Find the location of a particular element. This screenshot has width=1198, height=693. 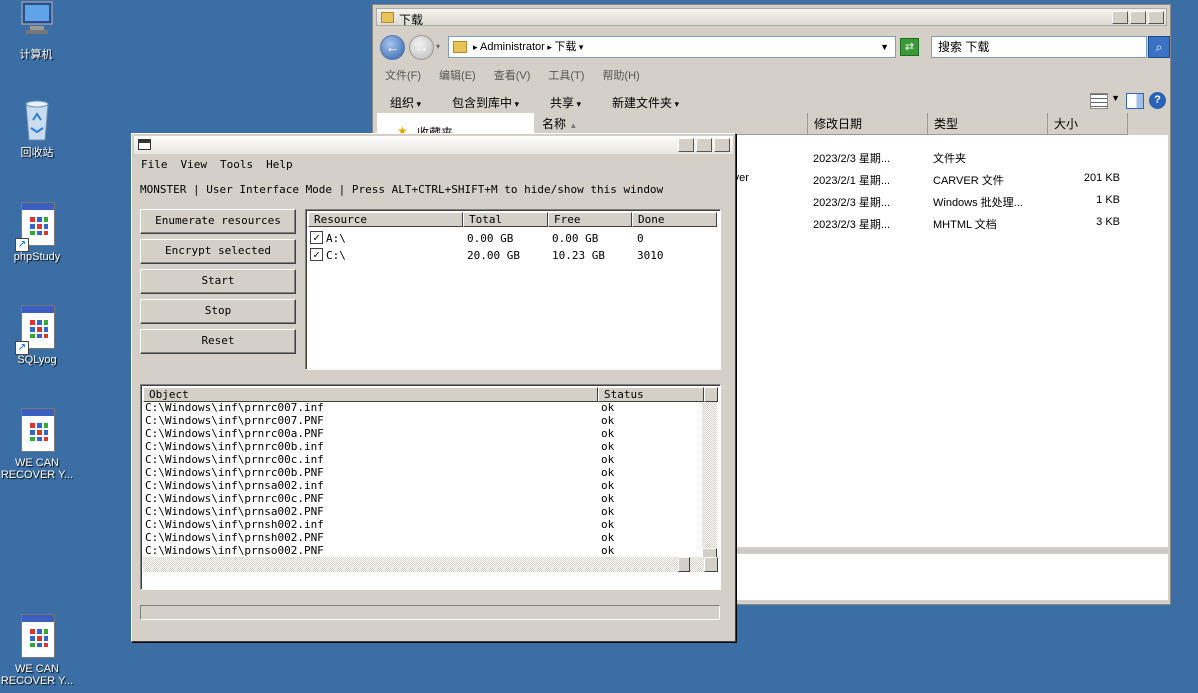

desktop-icon-recycle-bin: 回收站 is located at coordinates (38, 128).